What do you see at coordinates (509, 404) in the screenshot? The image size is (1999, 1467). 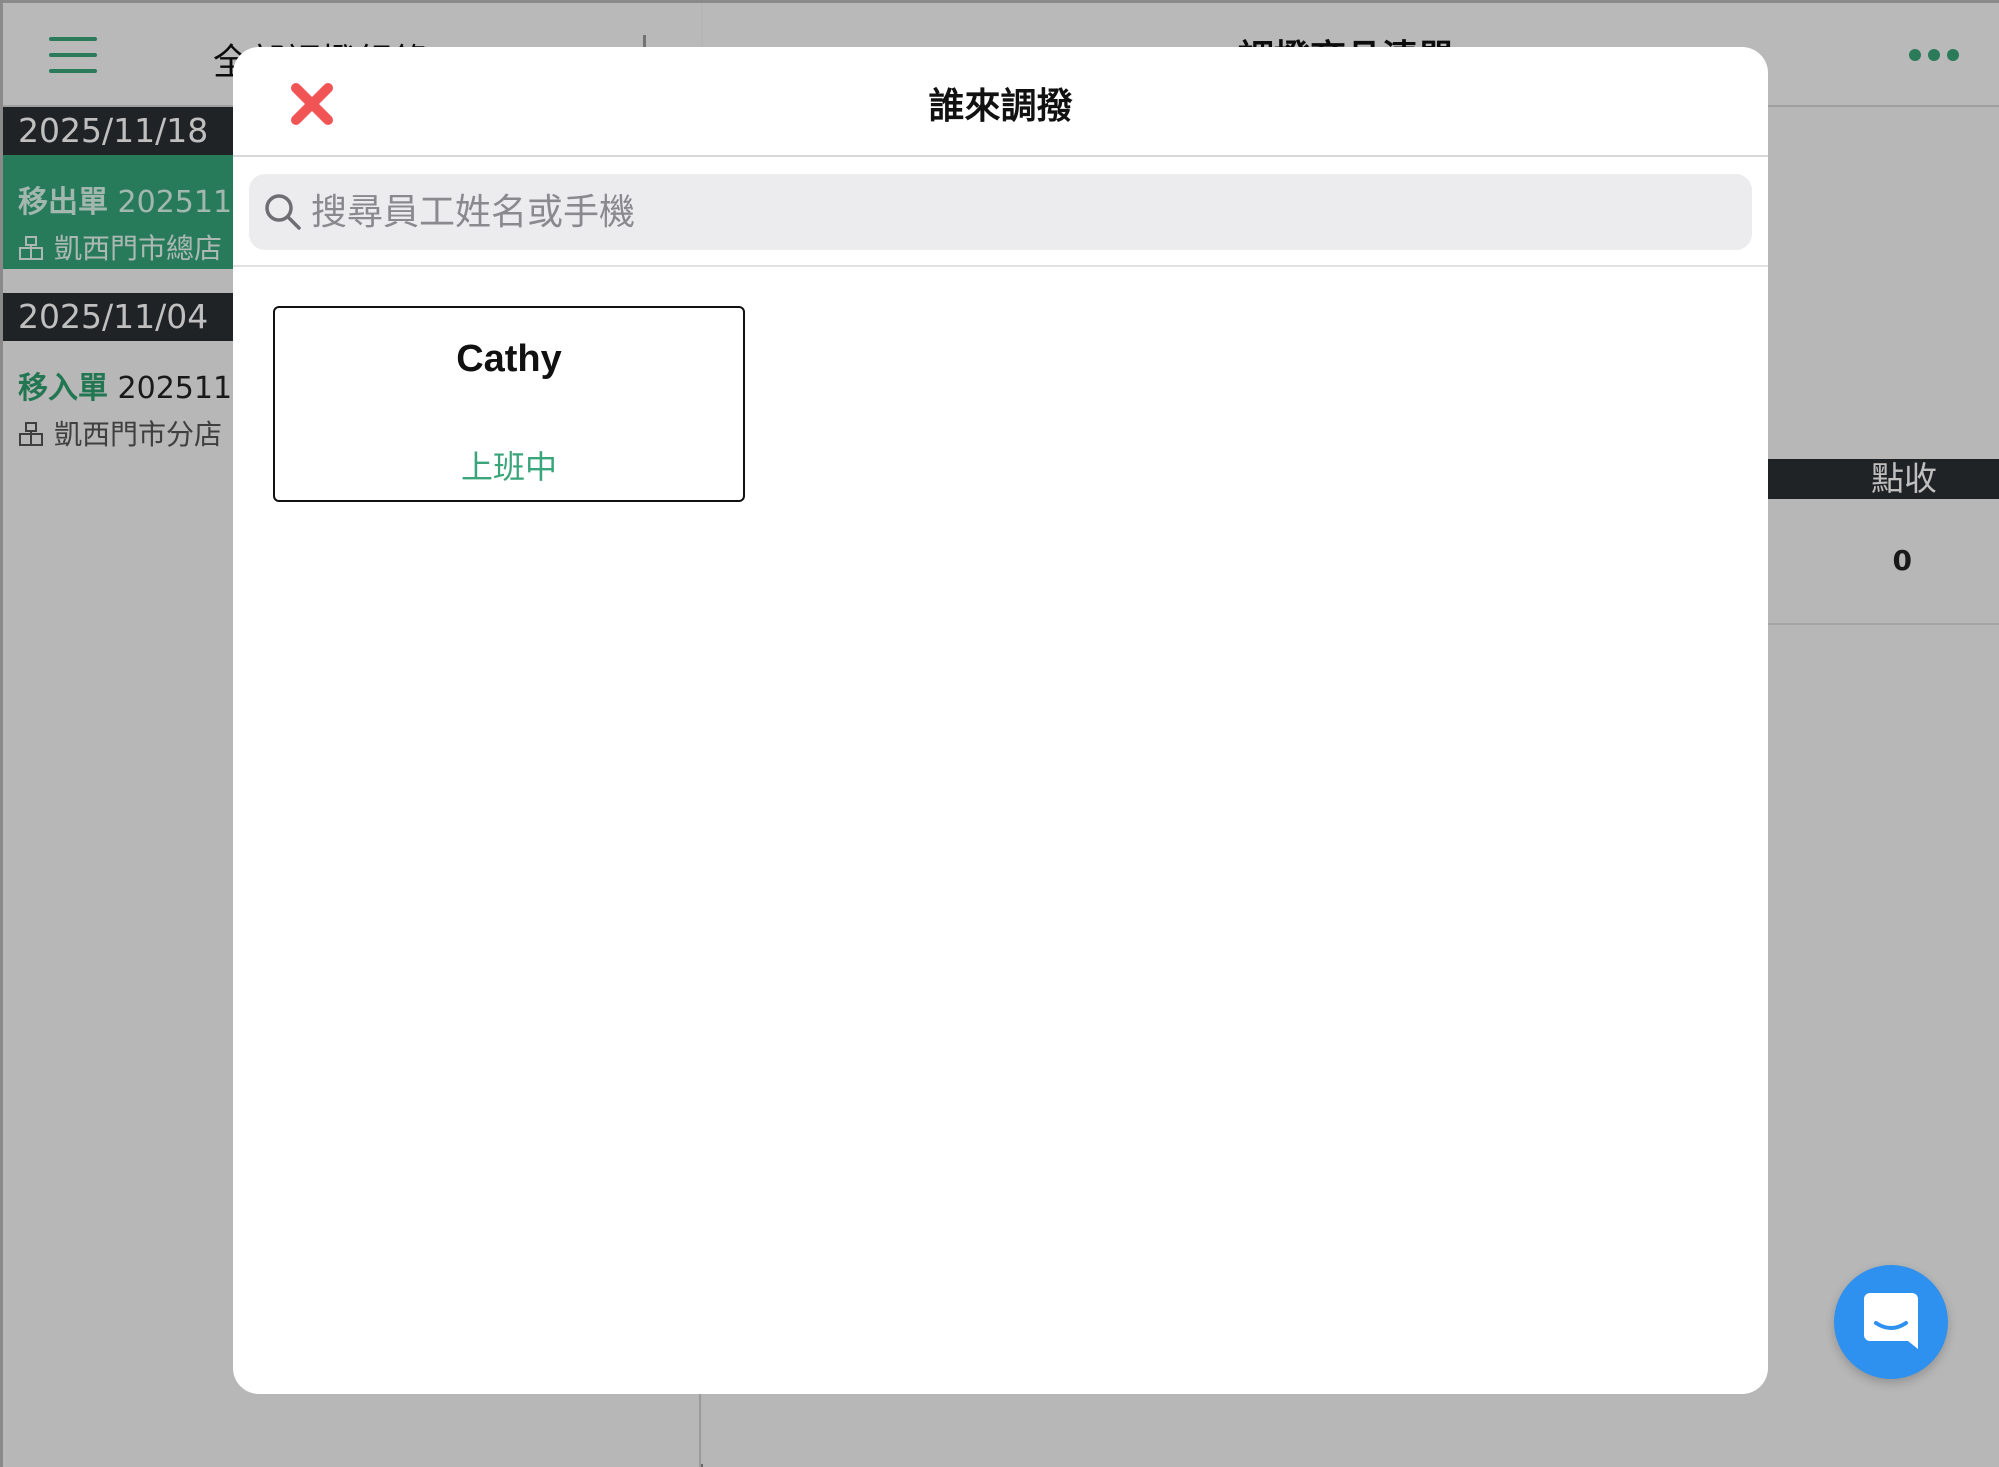 I see `employee-card: Cathy 上班中` at bounding box center [509, 404].